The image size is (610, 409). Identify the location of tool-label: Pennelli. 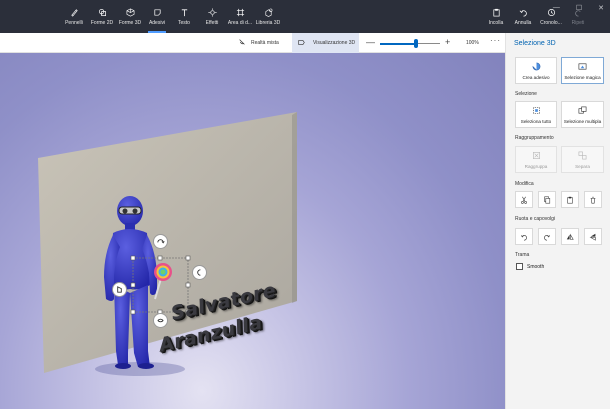
(74, 22).